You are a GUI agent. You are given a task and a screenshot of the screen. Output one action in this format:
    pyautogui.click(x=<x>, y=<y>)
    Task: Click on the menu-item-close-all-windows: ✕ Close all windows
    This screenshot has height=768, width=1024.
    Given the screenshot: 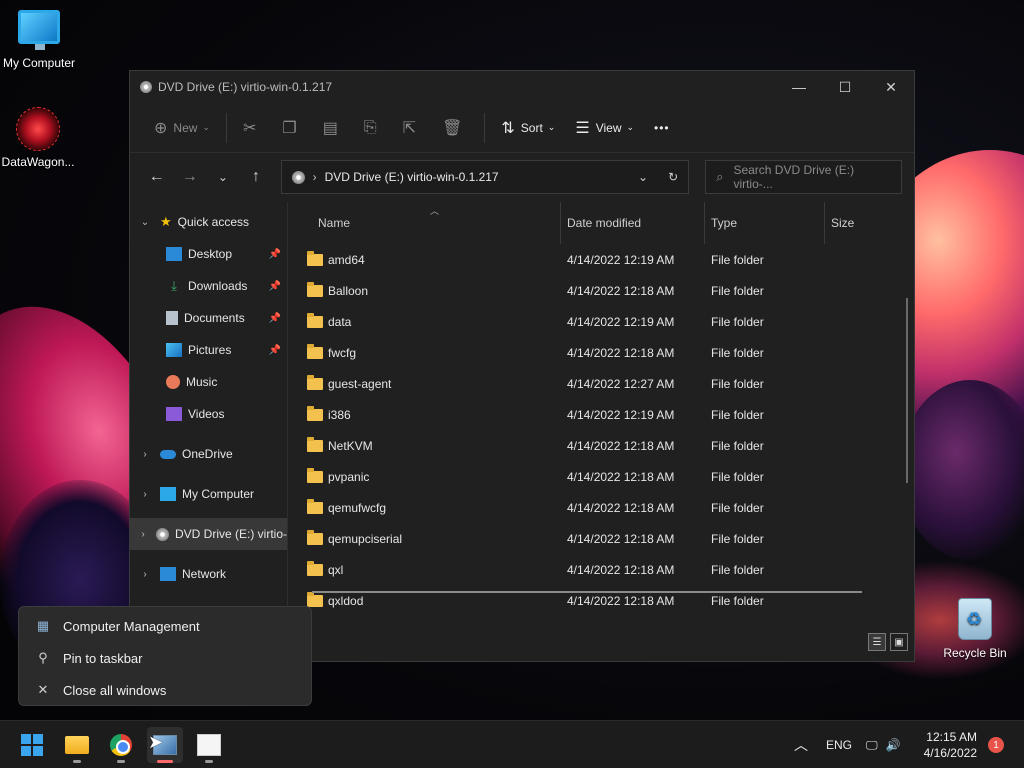 What is the action you would take?
    pyautogui.click(x=165, y=690)
    